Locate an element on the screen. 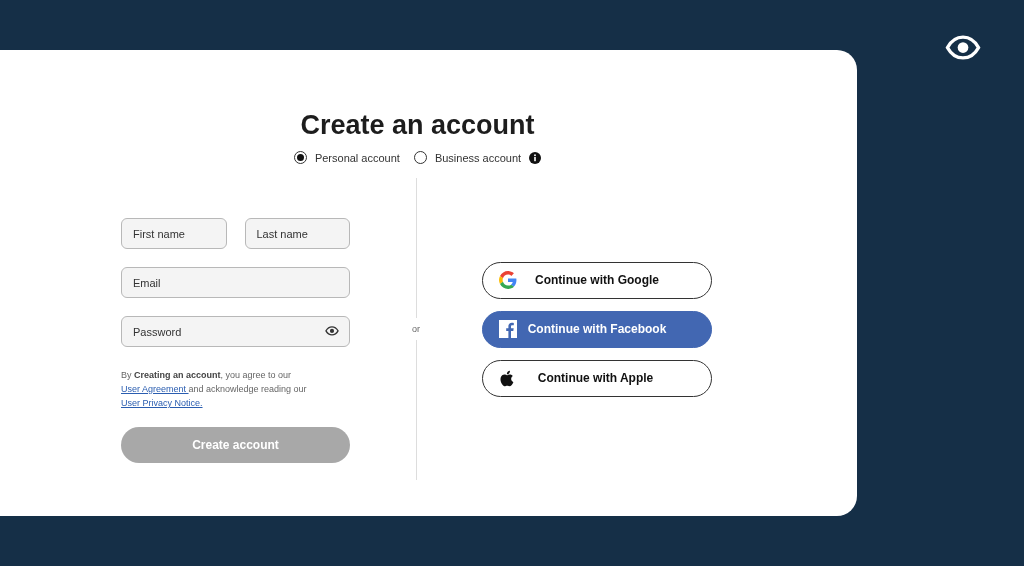  input-field: First name is located at coordinates (174, 233).